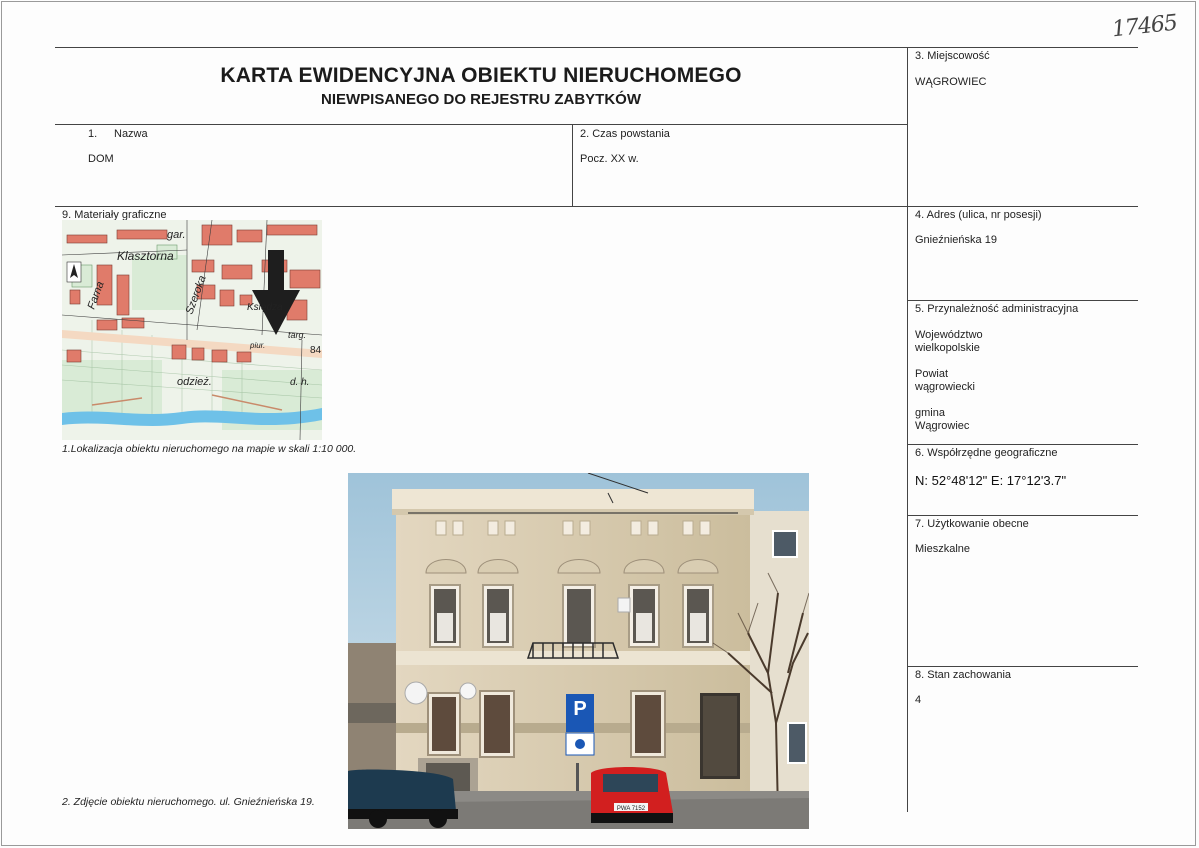 Image resolution: width=1199 pixels, height=848 pixels. I want to click on condition-label: 8. Stan zachowania, so click(963, 675).